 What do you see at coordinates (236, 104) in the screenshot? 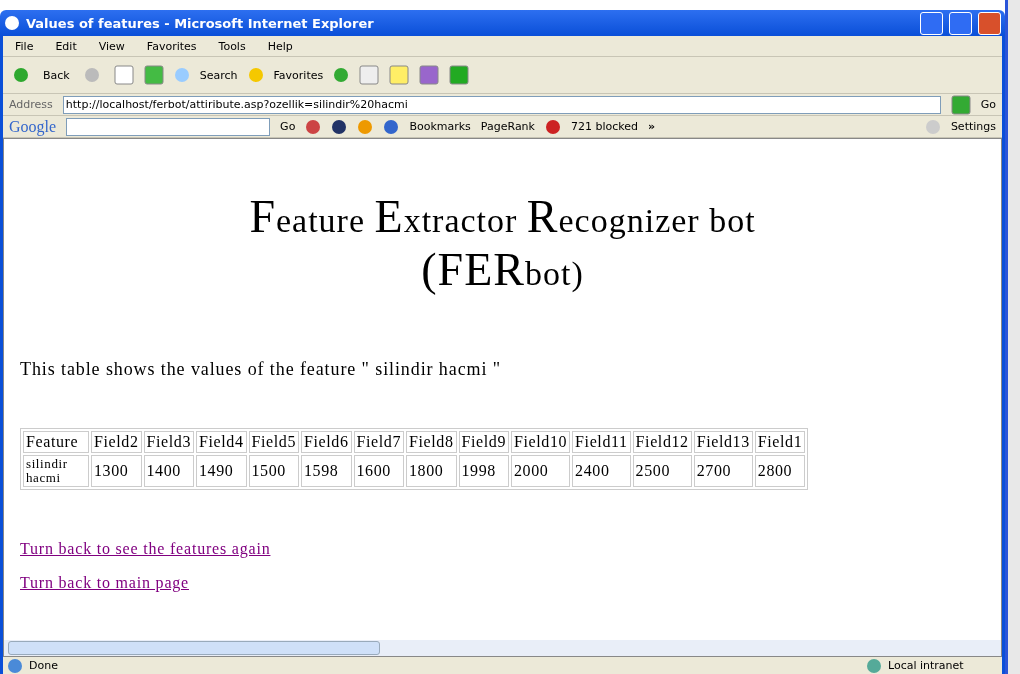
I see `url-text: http://localhost/ferbot/attiribute.asp?ozellik=silindir%20hacmi` at bounding box center [236, 104].